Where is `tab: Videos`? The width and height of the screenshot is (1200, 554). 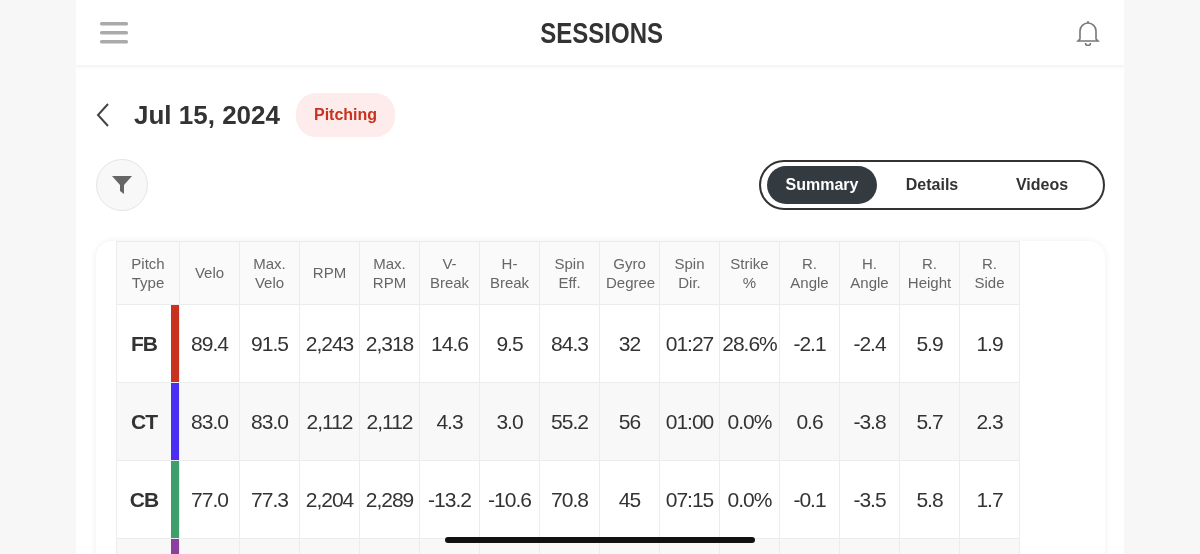
tab: Videos is located at coordinates (1042, 185).